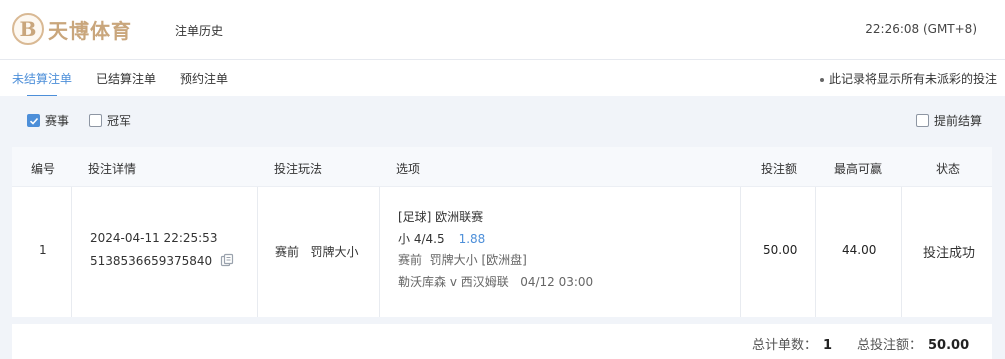 The height and width of the screenshot is (359, 1005). Describe the element at coordinates (126, 83) in the screenshot. I see `tab-settled: 已结算注单` at that location.